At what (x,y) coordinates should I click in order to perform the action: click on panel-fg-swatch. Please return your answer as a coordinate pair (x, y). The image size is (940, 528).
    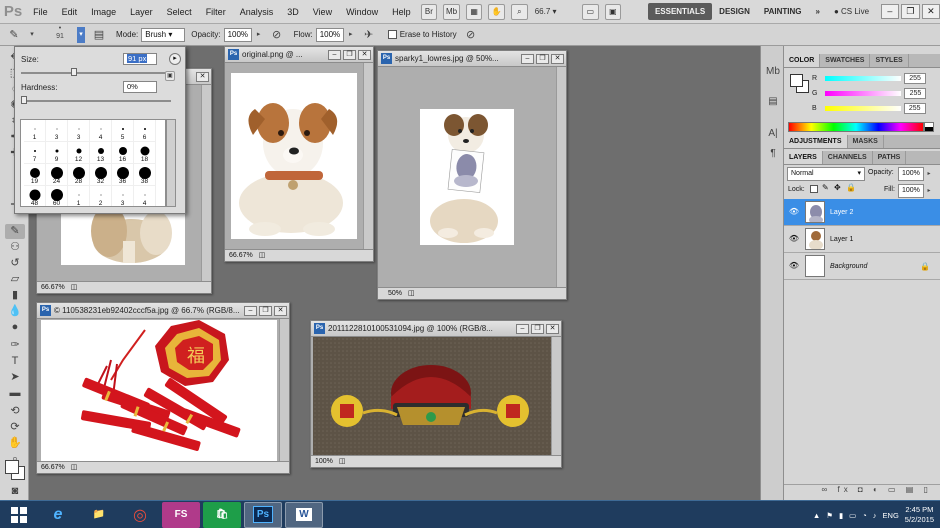
    Looking at the image, I should click on (796, 80).